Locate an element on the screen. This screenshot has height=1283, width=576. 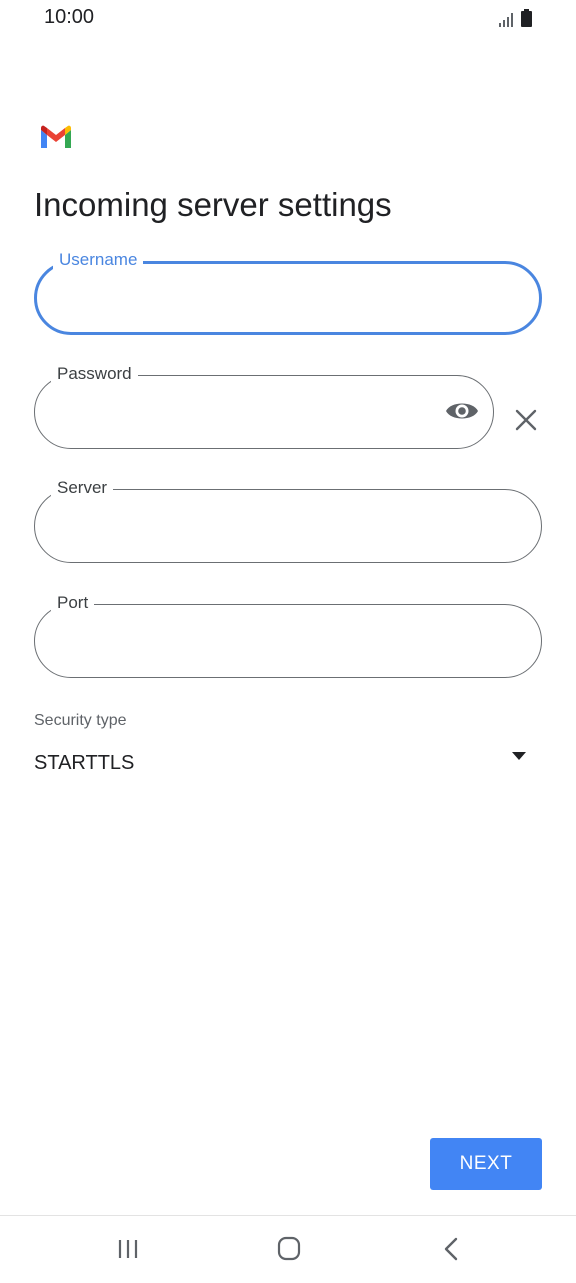
caret-down-icon is located at coordinates (519, 756).